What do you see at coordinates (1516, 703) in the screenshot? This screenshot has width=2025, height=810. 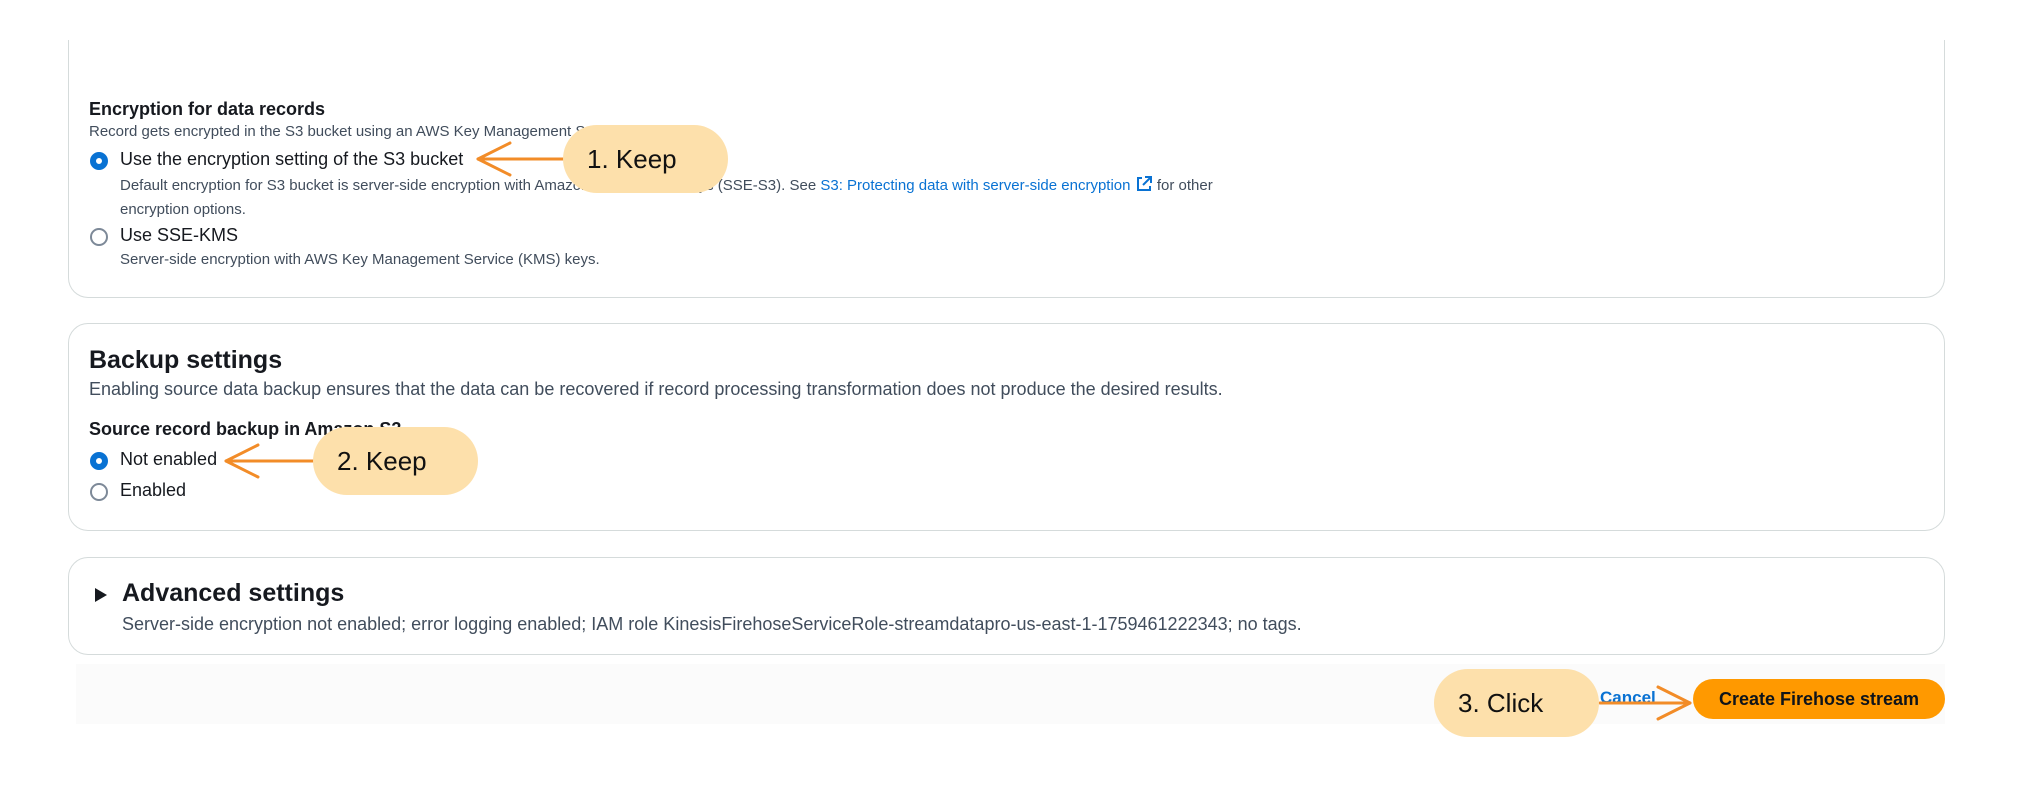 I see `callout-step3: 3. Click` at bounding box center [1516, 703].